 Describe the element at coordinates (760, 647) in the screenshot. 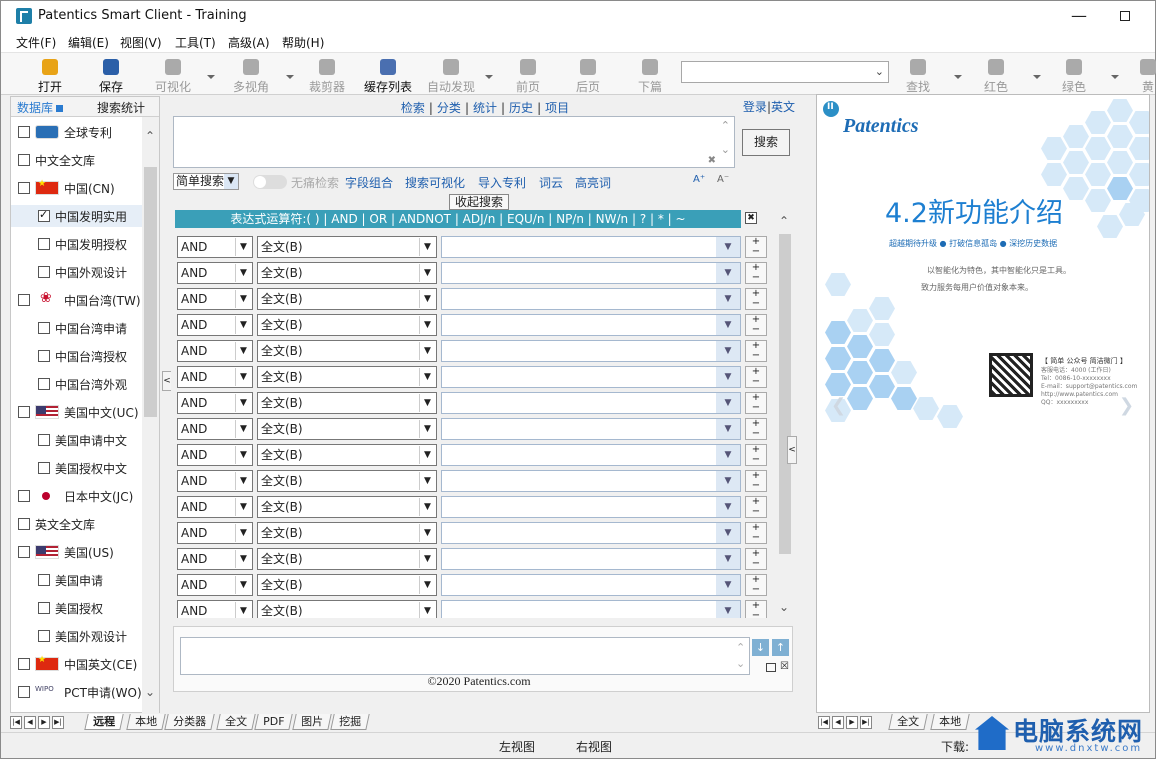

I see `arrow-down-icon: ↓` at that location.